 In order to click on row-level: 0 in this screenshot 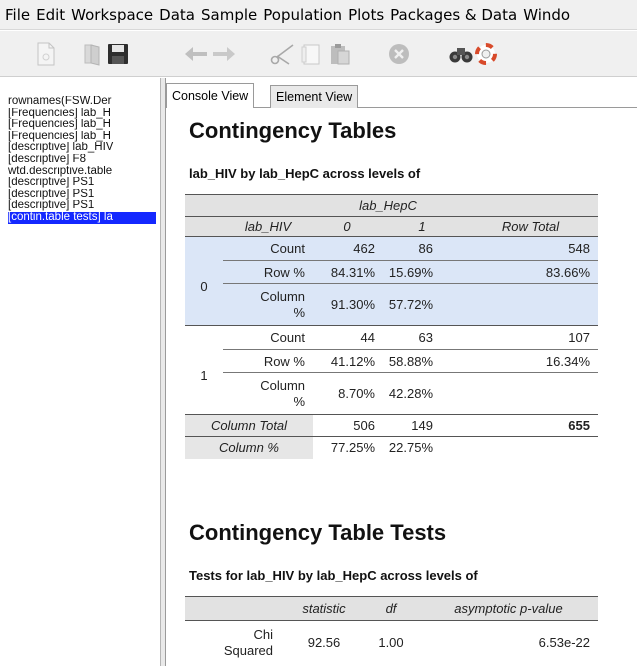, I will do `click(204, 286)`.